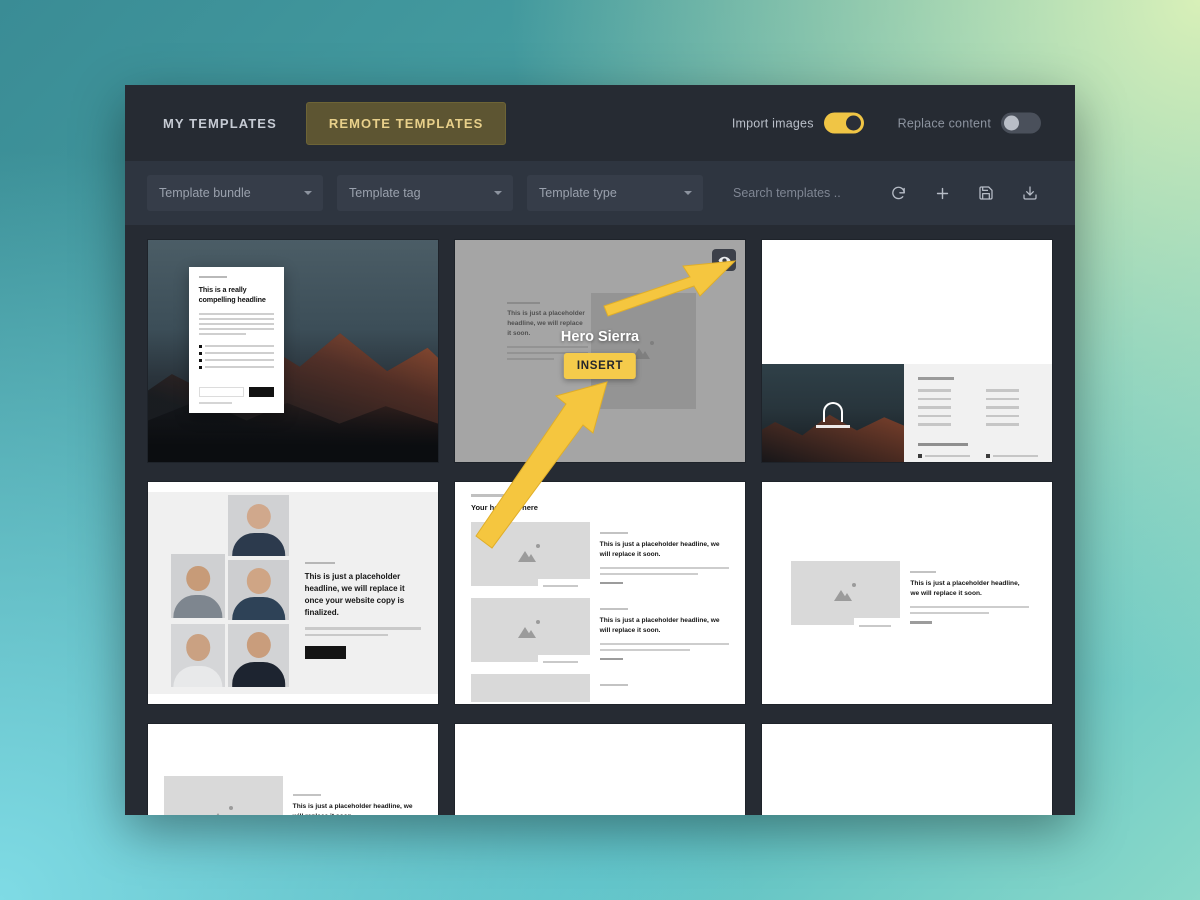 The width and height of the screenshot is (1200, 900). What do you see at coordinates (843, 123) in the screenshot?
I see `import-images-toggle` at bounding box center [843, 123].